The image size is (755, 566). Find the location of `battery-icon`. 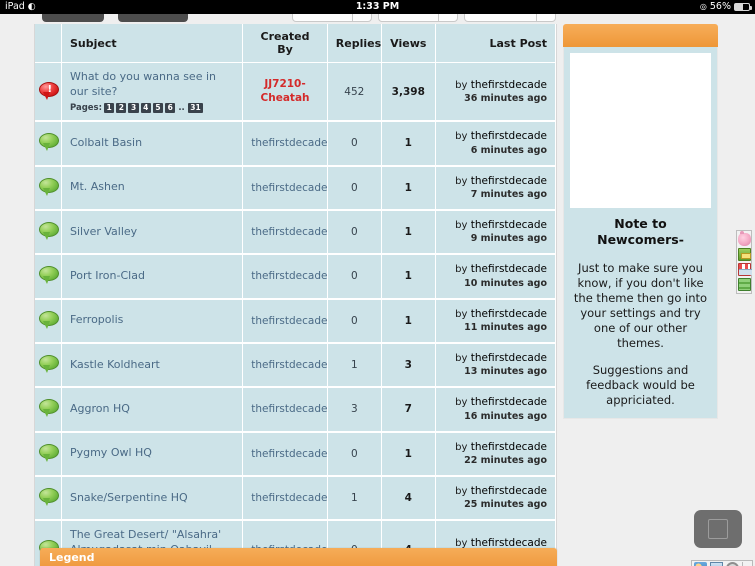

battery-icon is located at coordinates (743, 7).